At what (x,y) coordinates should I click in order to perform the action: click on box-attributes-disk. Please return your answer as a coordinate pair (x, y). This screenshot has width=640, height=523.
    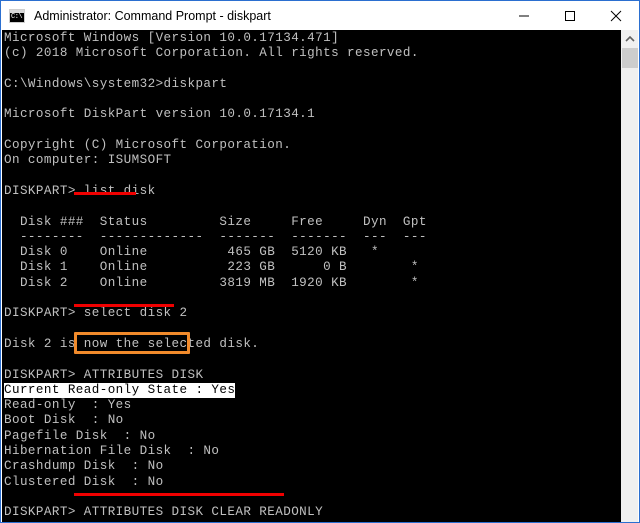
    Looking at the image, I should click on (132, 343).